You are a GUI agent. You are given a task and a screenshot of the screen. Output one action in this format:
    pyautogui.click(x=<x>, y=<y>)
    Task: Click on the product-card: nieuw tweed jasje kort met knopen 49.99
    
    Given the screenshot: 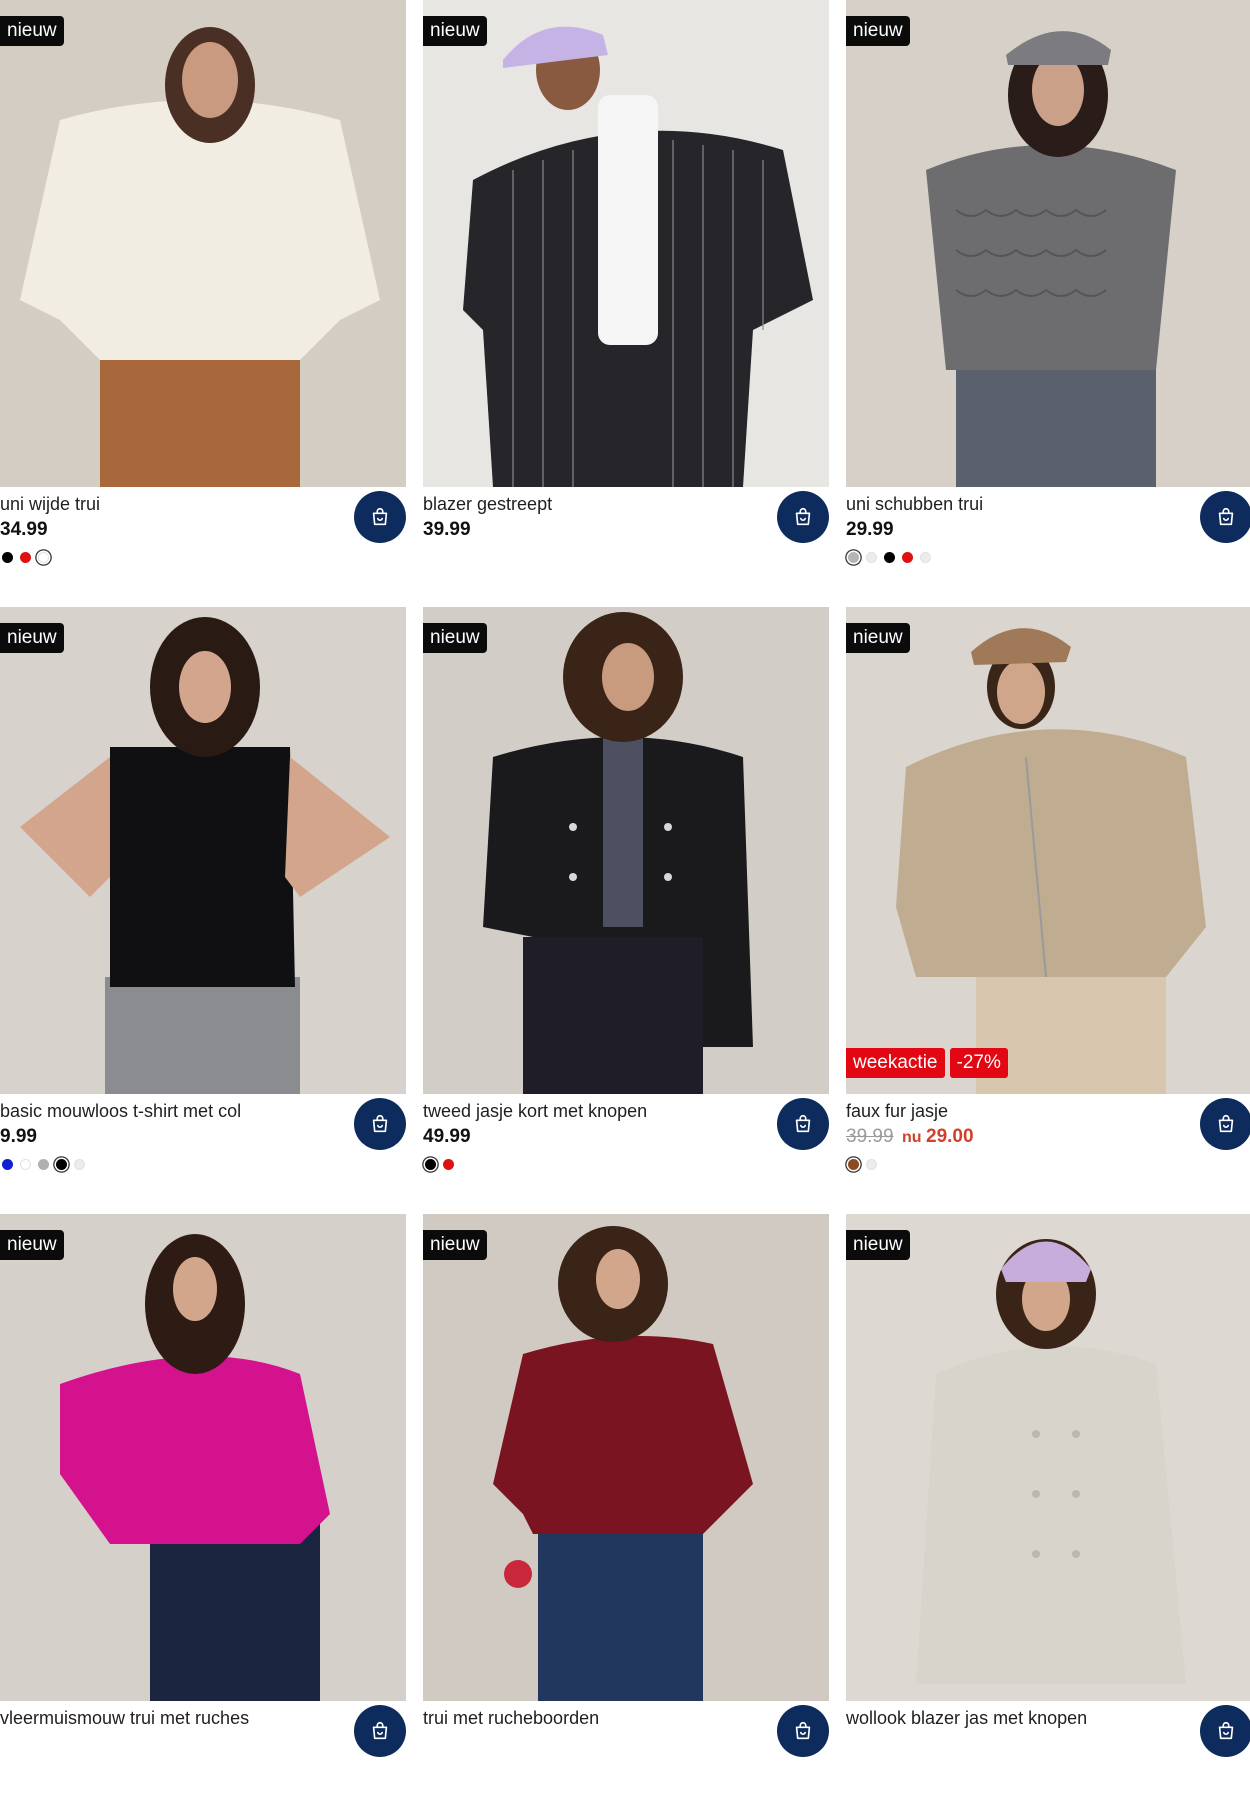 What is the action you would take?
    pyautogui.click(x=626, y=900)
    